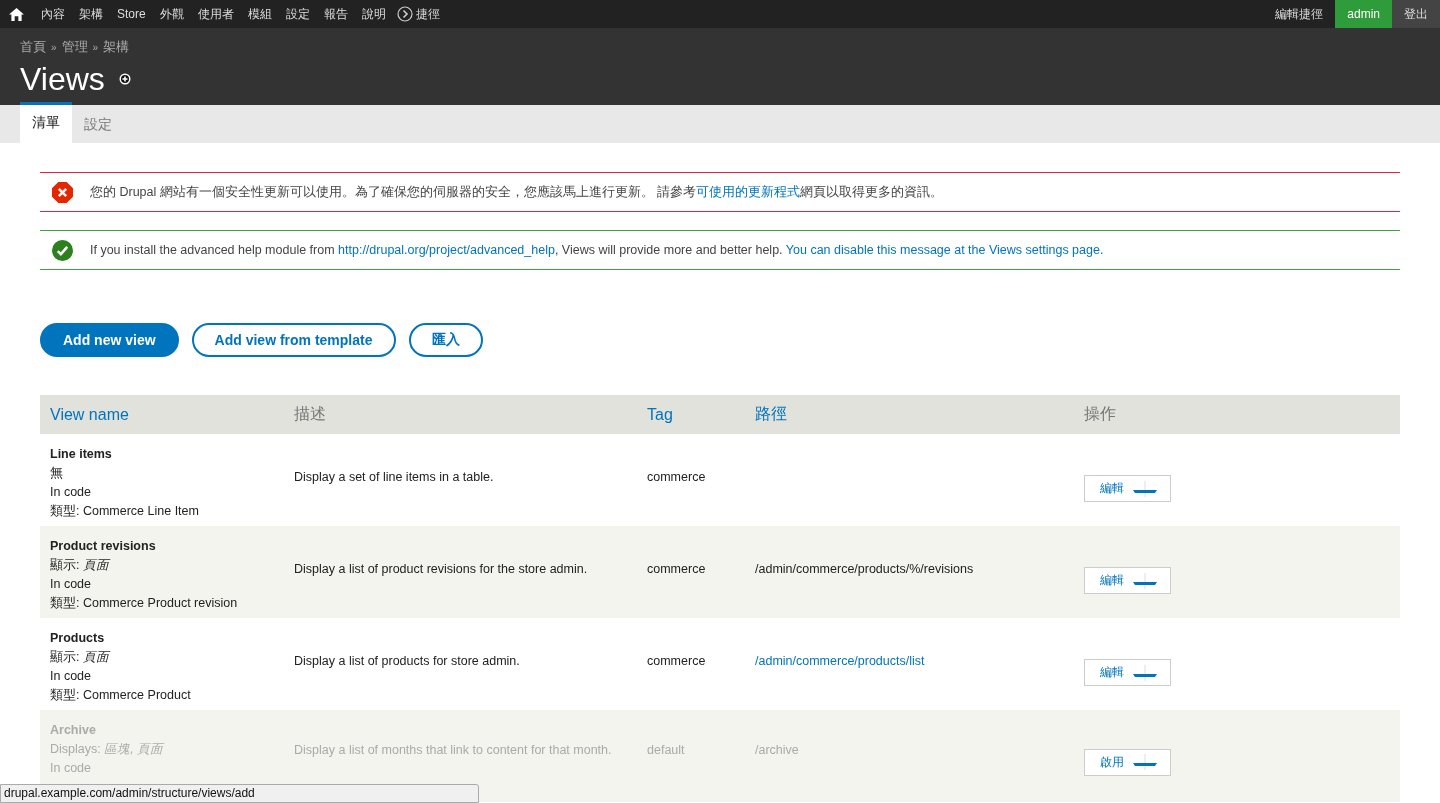 This screenshot has width=1440, height=803. I want to click on message-text: 您的 Drupal 網站有一個安全性更新可以使用。為了確保您的伺服器的安全，您應該馬上進行更新。 請參考可使用的更新程式網頁以取得更多的資訊。, so click(517, 192).